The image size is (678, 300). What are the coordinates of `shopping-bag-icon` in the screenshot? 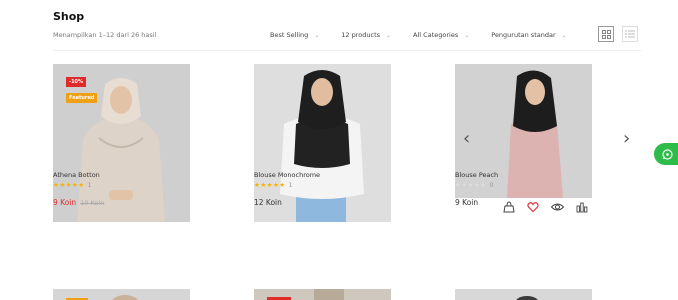 It's located at (509, 207).